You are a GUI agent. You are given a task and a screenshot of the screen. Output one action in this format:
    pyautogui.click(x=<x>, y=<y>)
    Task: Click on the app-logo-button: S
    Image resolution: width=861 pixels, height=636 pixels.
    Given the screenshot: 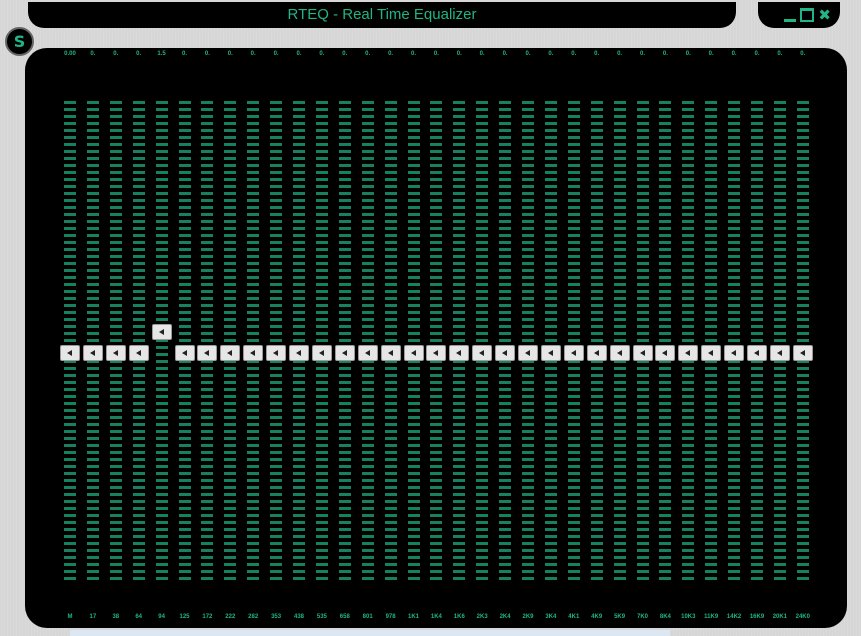 What is the action you would take?
    pyautogui.click(x=19, y=41)
    